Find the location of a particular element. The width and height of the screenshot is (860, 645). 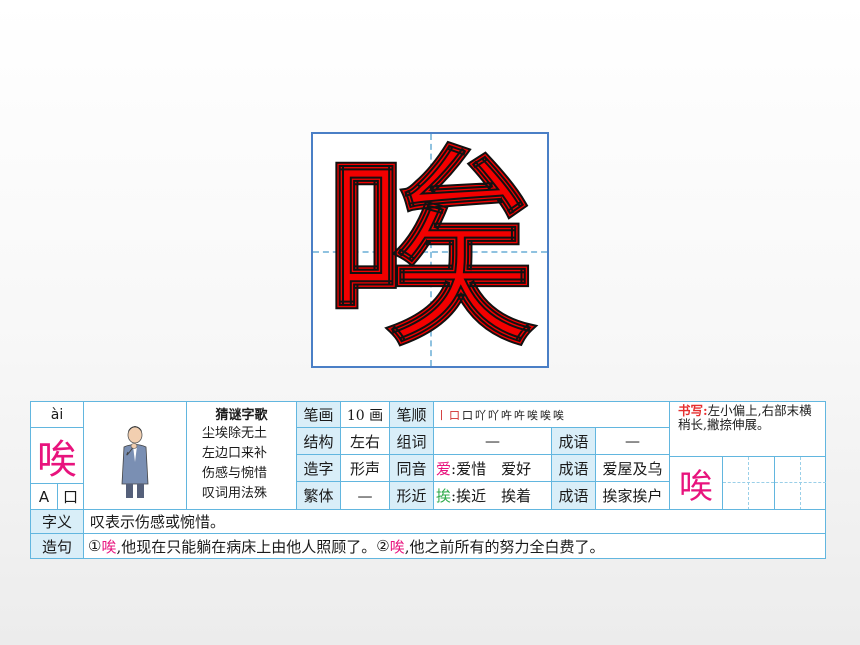

stroke-step: 丨 is located at coordinates (441, 415).